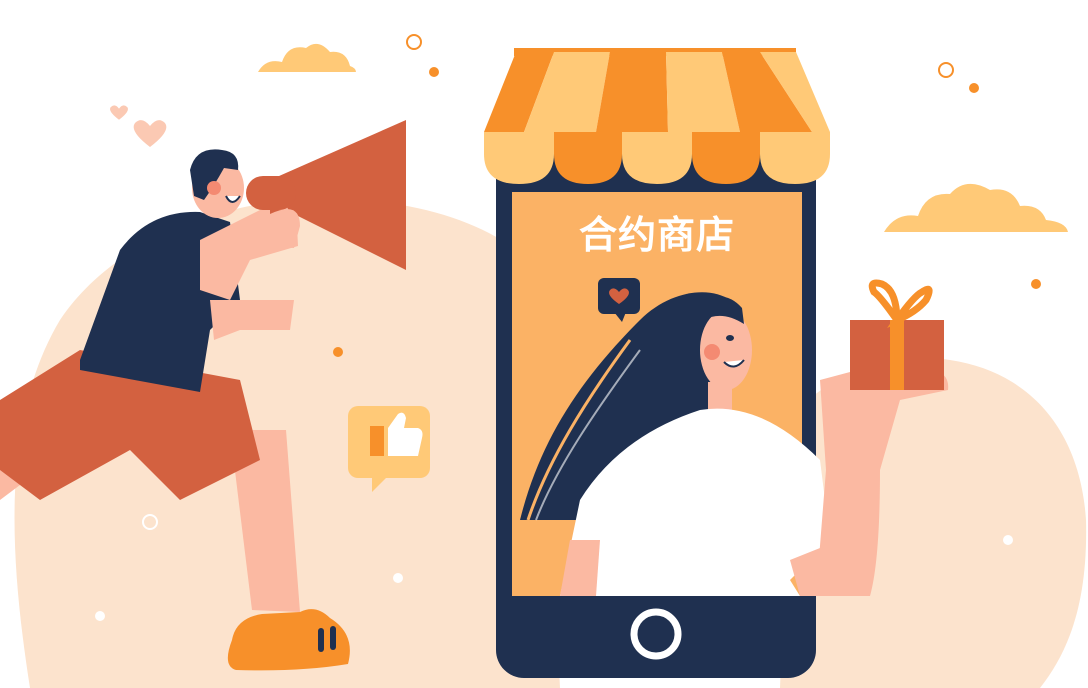 The image size is (1088, 688). What do you see at coordinates (656, 235) in the screenshot?
I see `phone-screen-title: 合约商店` at bounding box center [656, 235].